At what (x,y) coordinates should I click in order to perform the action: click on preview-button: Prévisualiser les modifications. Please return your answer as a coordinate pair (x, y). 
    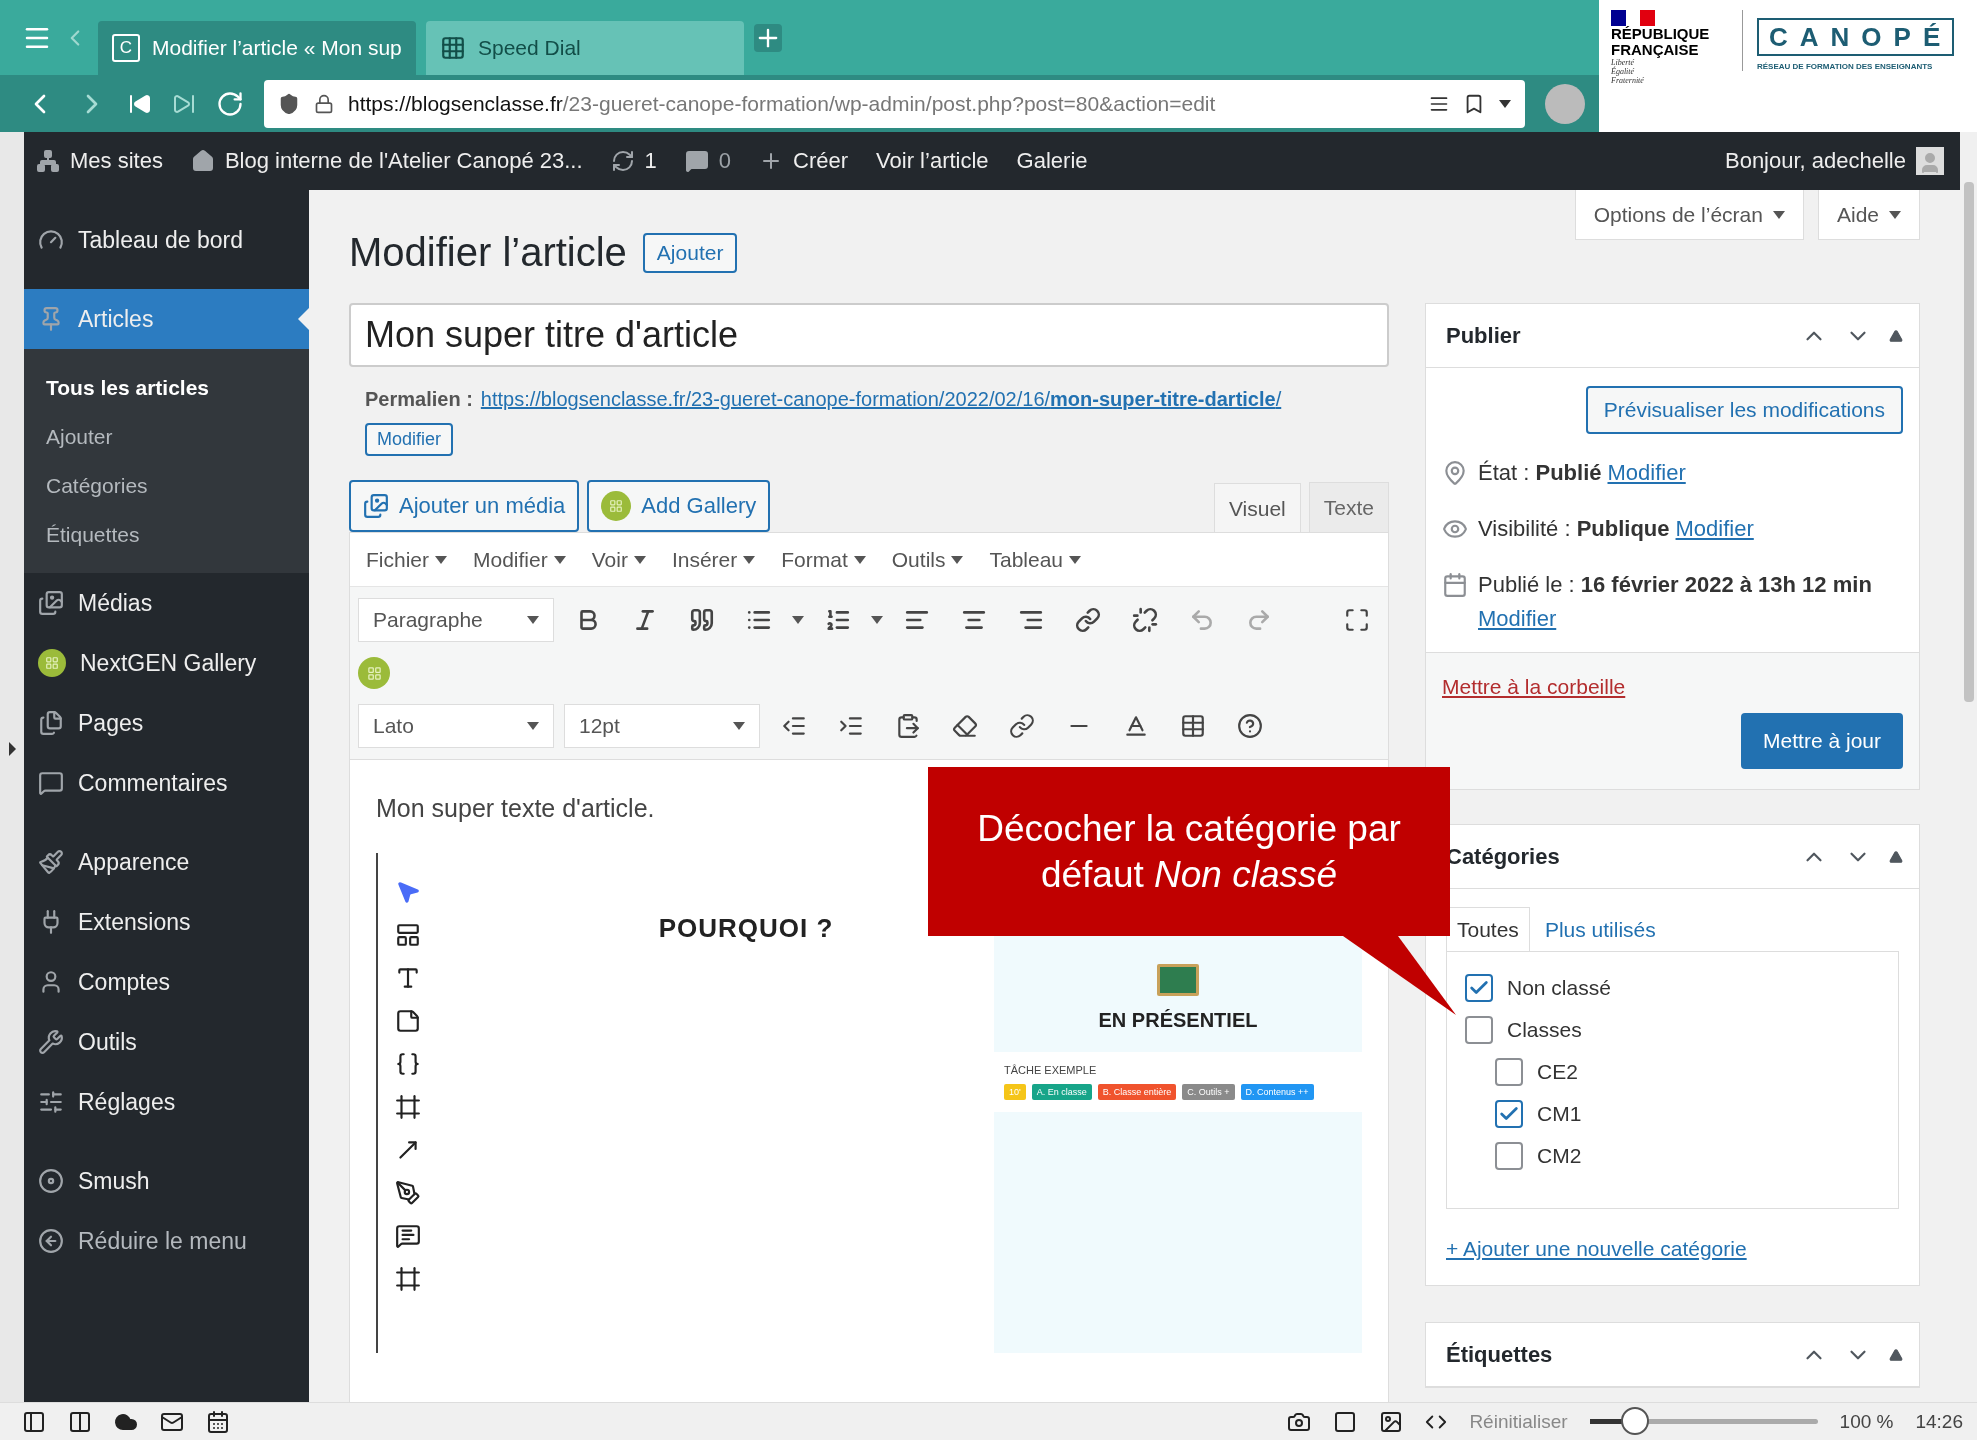
    Looking at the image, I should click on (1744, 410).